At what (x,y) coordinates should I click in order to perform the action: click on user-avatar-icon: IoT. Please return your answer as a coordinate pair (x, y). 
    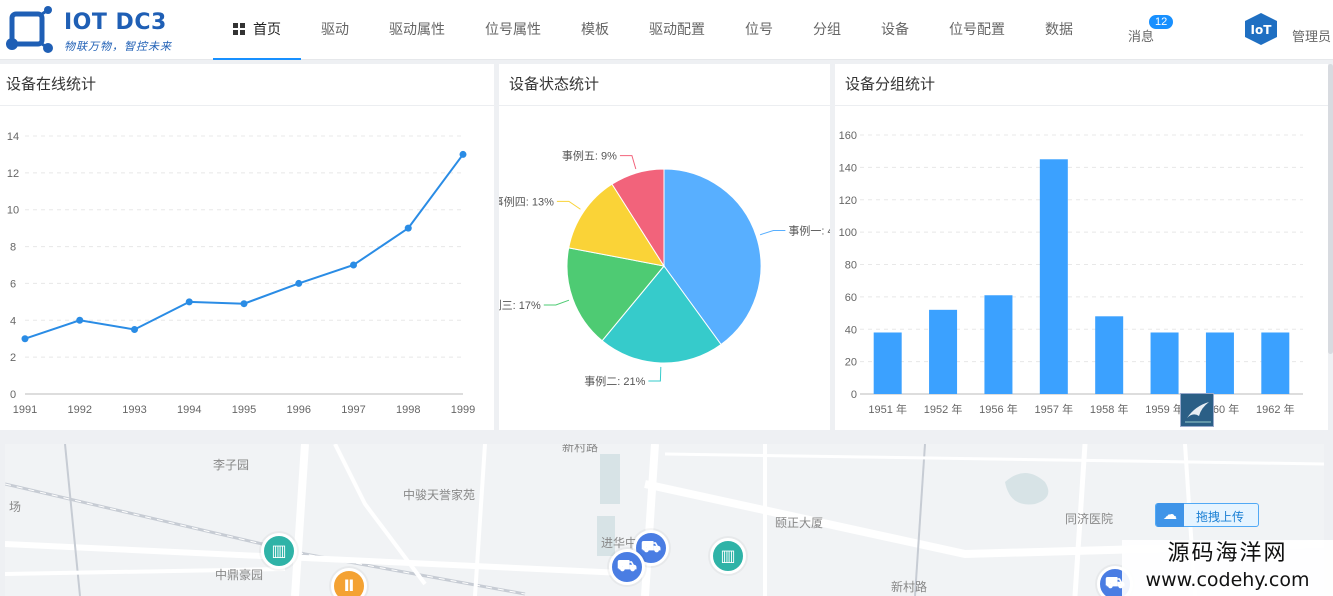
    Looking at the image, I should click on (1261, 29).